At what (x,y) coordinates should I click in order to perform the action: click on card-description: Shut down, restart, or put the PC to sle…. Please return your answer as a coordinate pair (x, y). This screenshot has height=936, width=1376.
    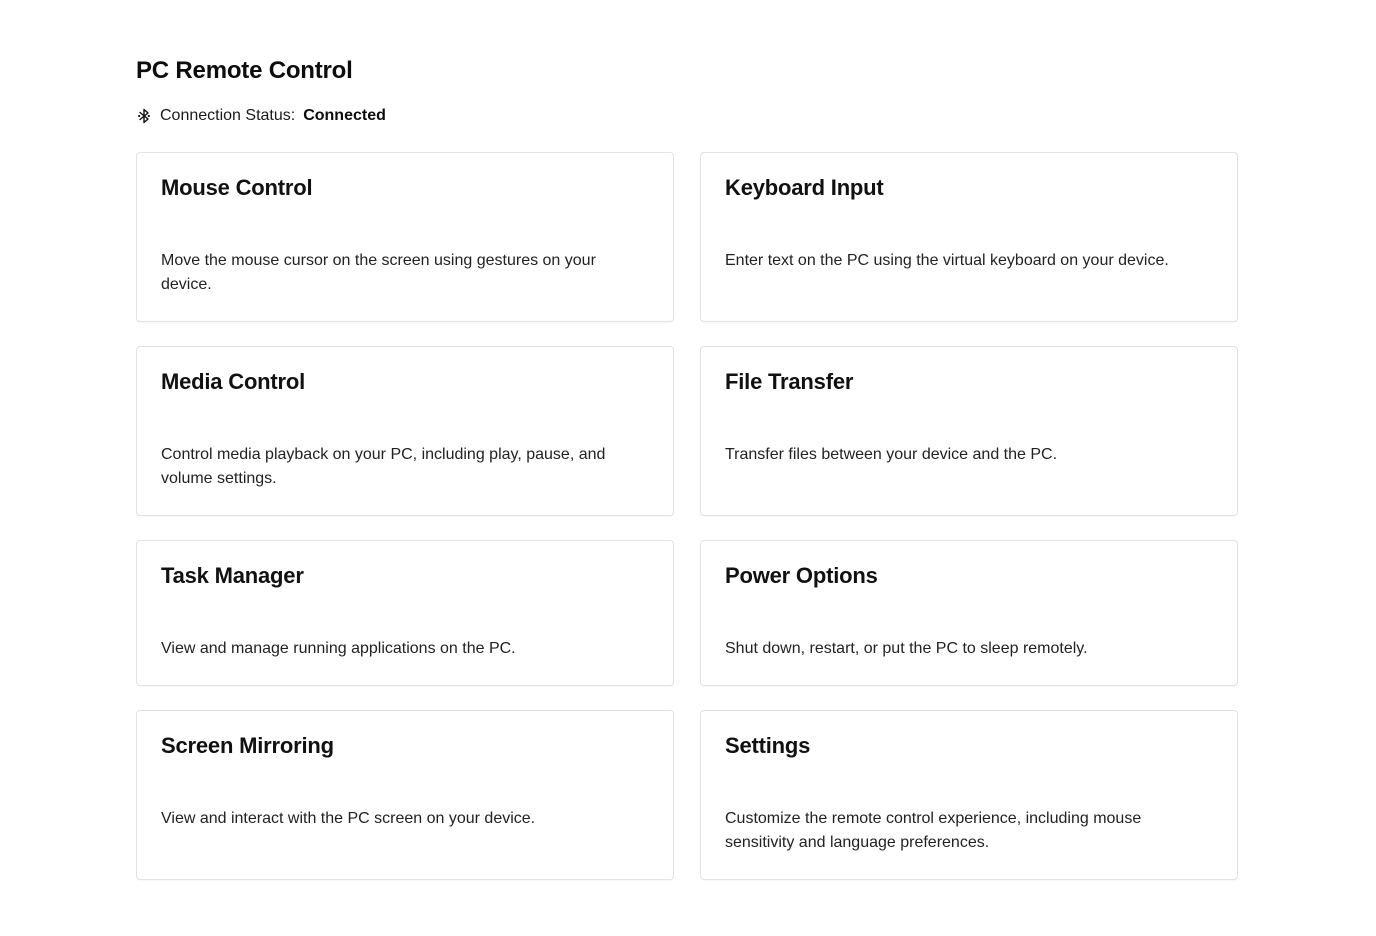
    Looking at the image, I should click on (906, 648).